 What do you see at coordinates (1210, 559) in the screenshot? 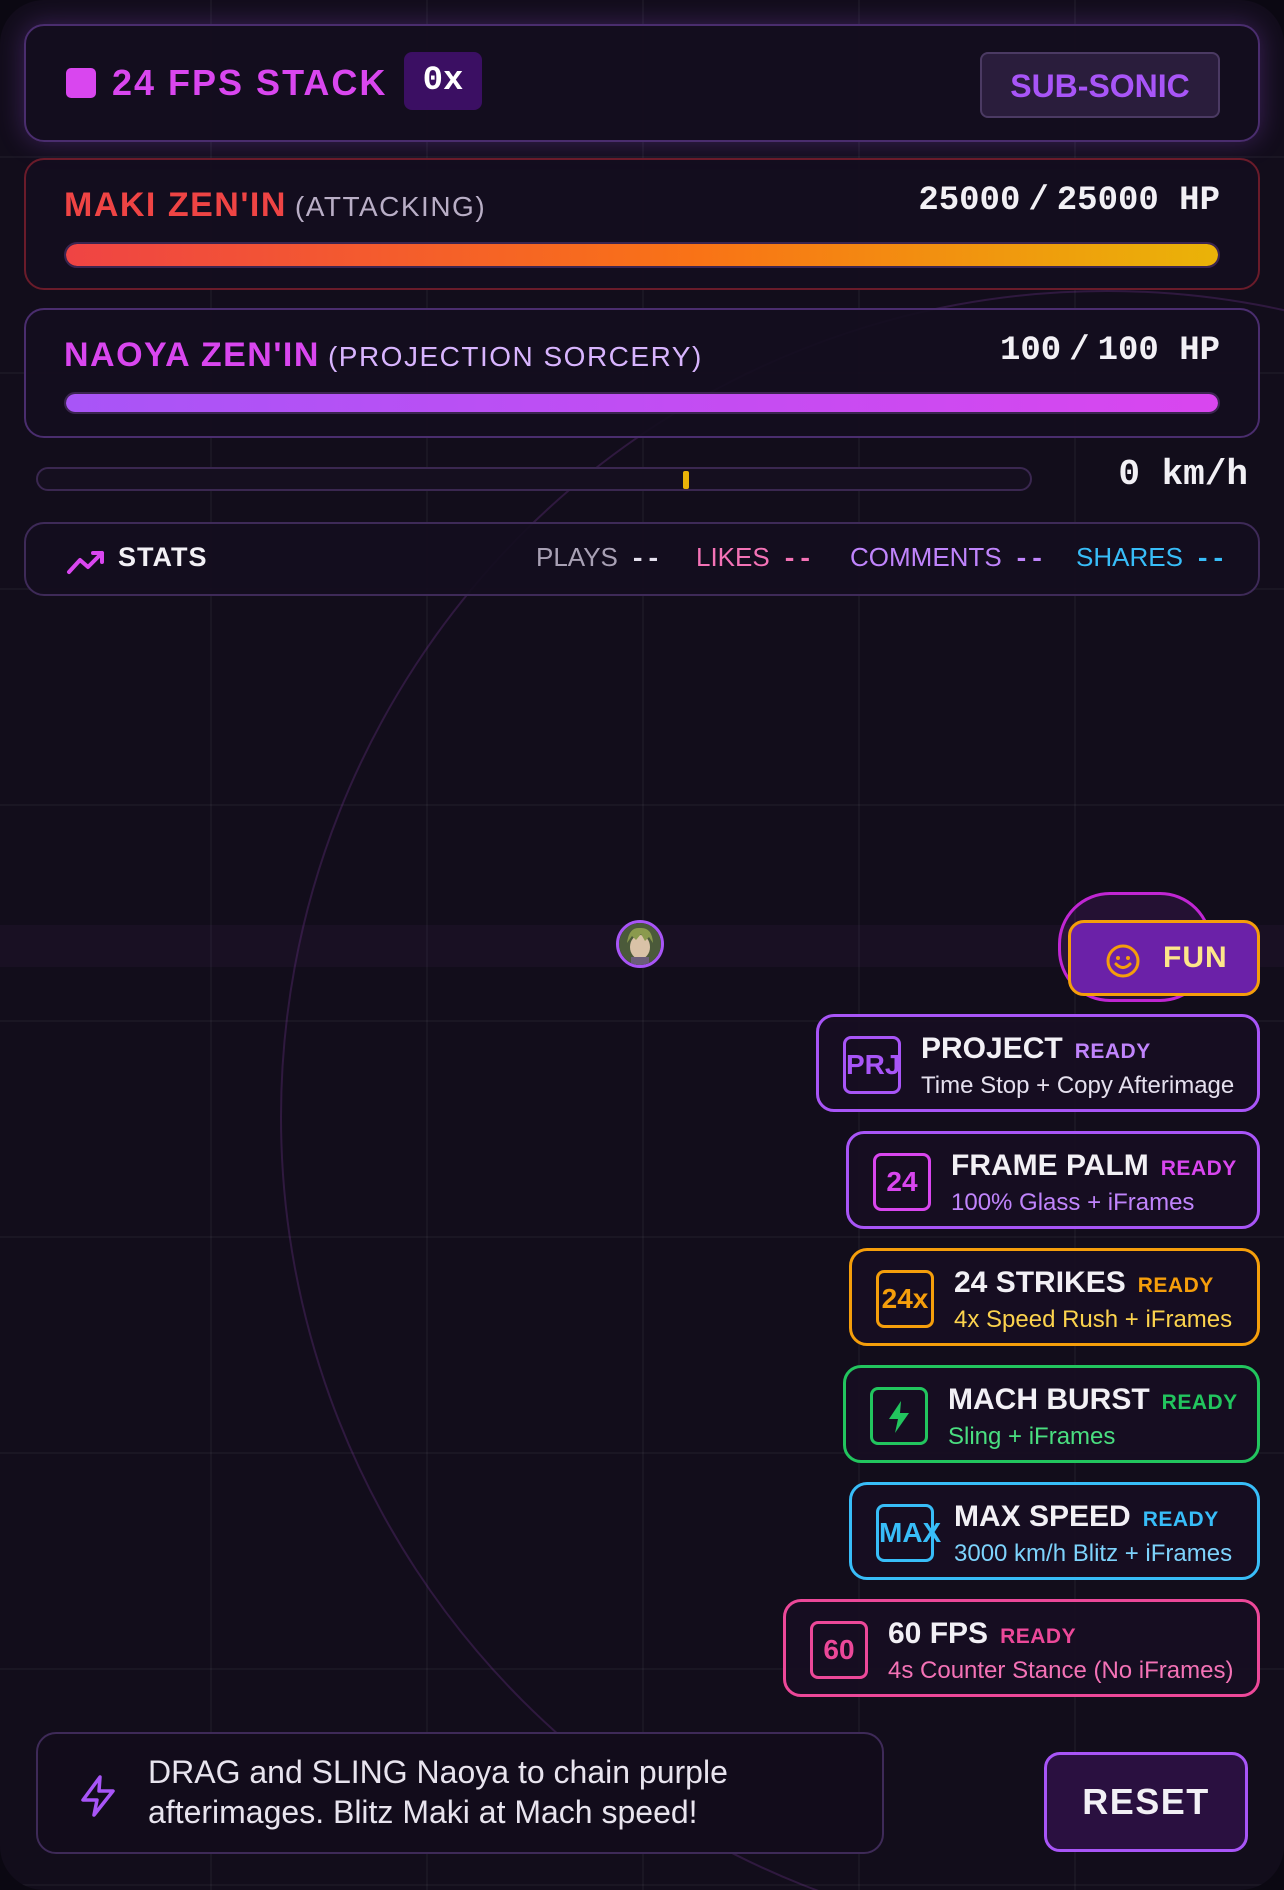
I see `stat-shares-value: --` at bounding box center [1210, 559].